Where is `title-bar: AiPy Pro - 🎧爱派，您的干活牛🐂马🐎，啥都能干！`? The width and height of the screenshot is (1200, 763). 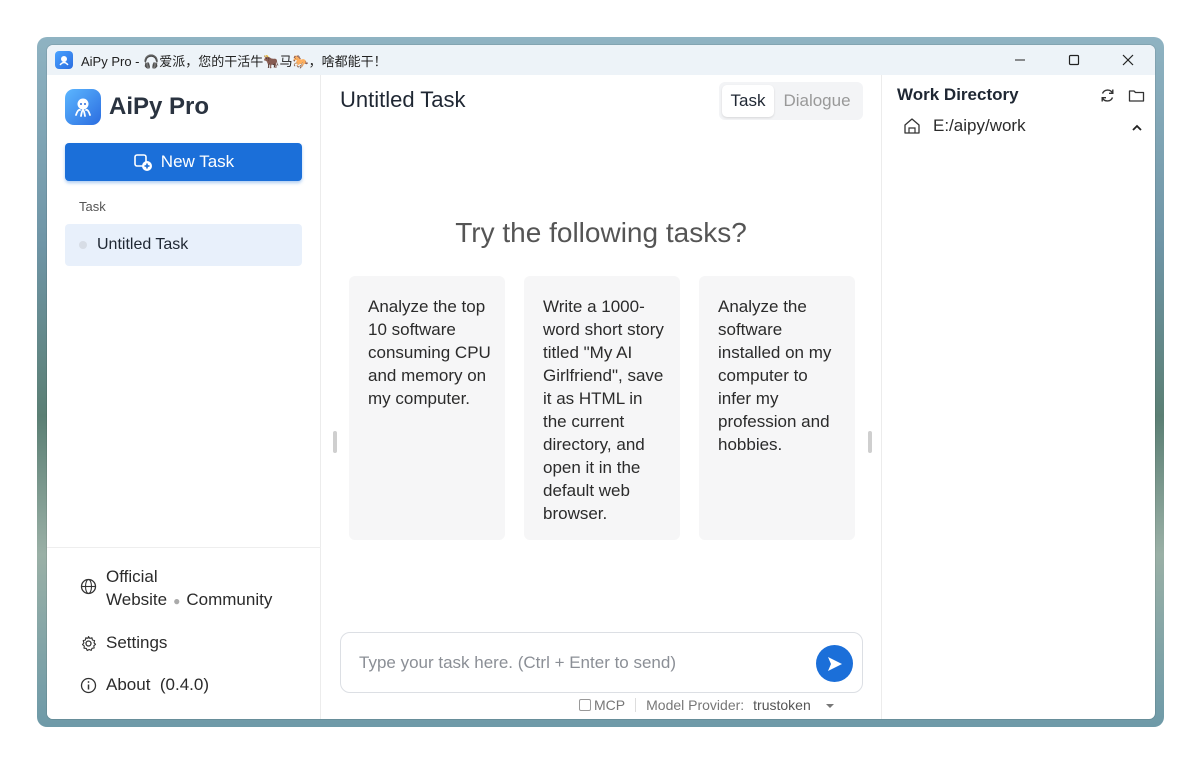
title-bar: AiPy Pro - 🎧爱派，您的干活牛🐂马🐎，啥都能干！ is located at coordinates (601, 60).